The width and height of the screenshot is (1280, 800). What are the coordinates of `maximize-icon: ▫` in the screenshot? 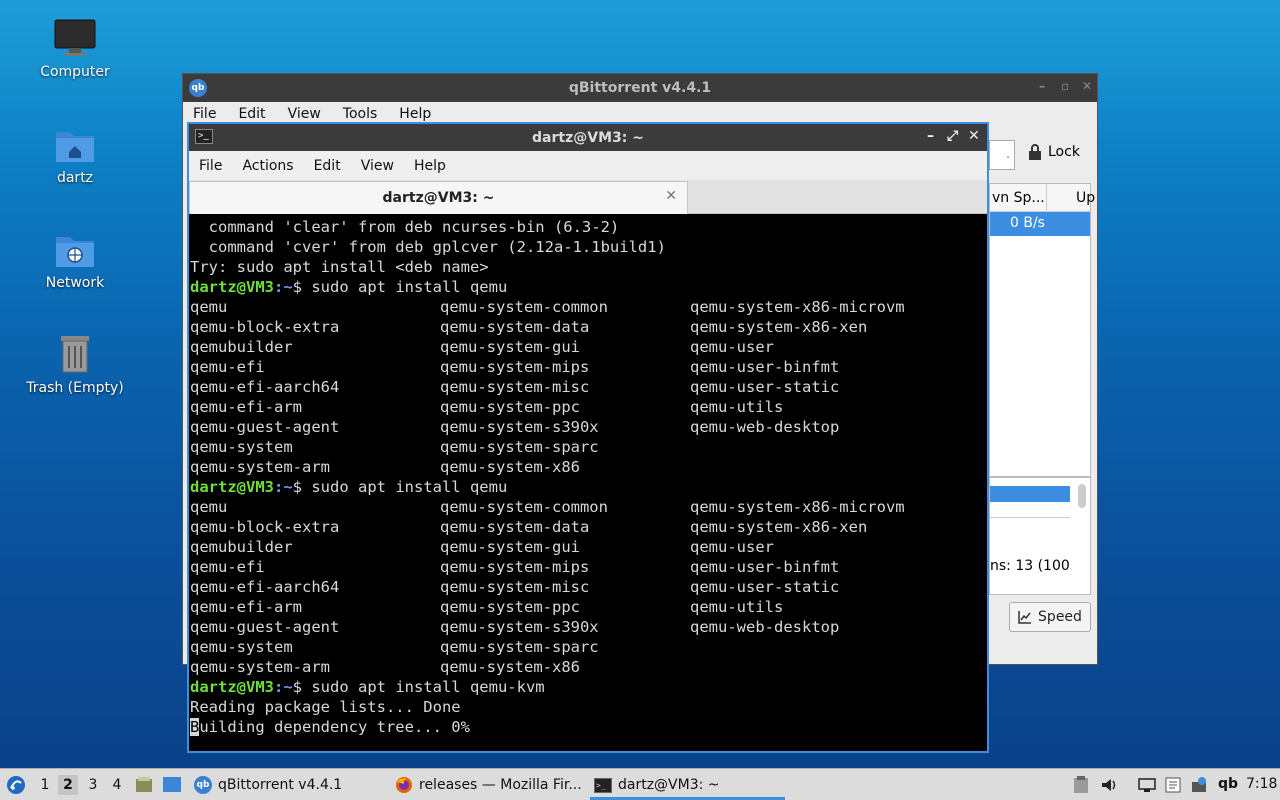 It's located at (1065, 86).